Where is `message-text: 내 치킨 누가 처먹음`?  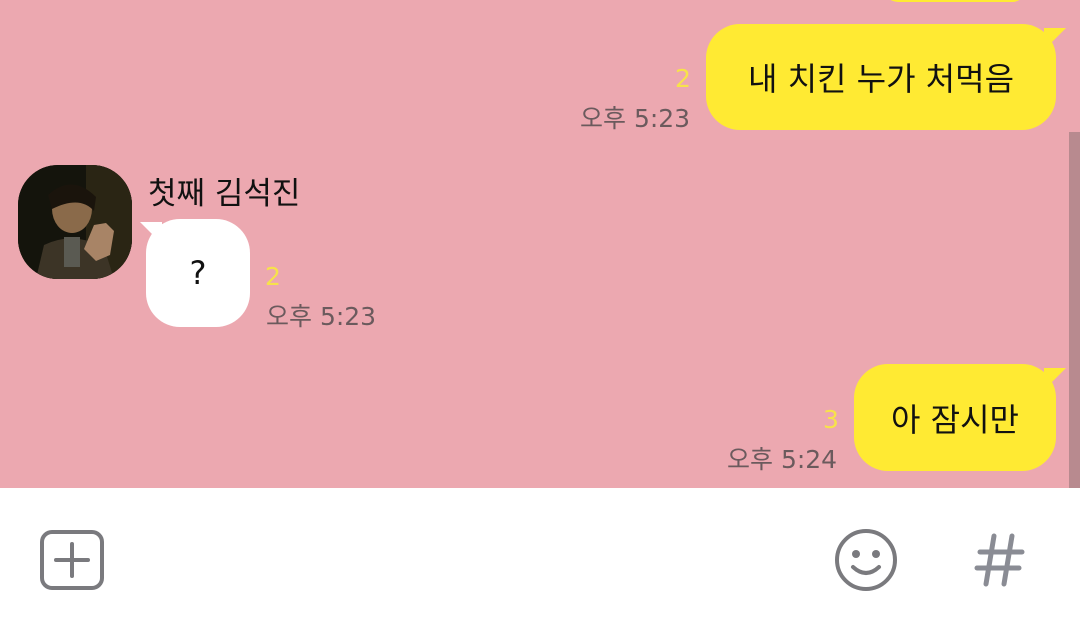 message-text: 내 치킨 누가 처먹음 is located at coordinates (881, 79).